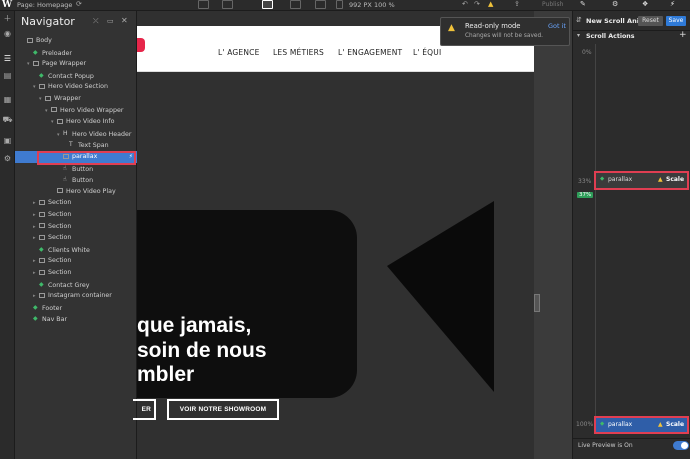 Image resolution: width=690 pixels, height=459 pixels. I want to click on page-selector: Page: Homepage, so click(44, 5).